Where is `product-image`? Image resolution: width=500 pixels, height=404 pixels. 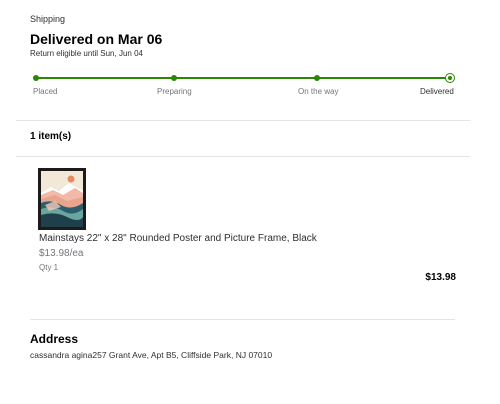
product-image is located at coordinates (62, 199).